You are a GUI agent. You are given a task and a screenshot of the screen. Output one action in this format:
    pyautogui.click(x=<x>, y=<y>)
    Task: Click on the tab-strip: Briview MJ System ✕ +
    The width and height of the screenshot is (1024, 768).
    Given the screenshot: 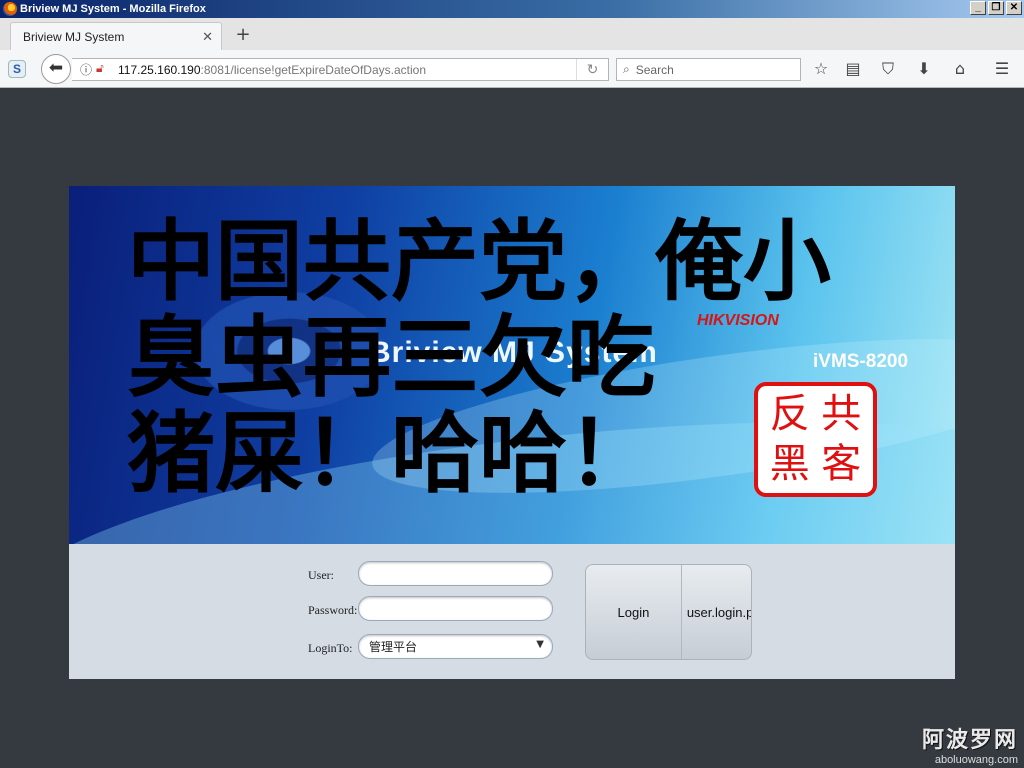 What is the action you would take?
    pyautogui.click(x=512, y=34)
    